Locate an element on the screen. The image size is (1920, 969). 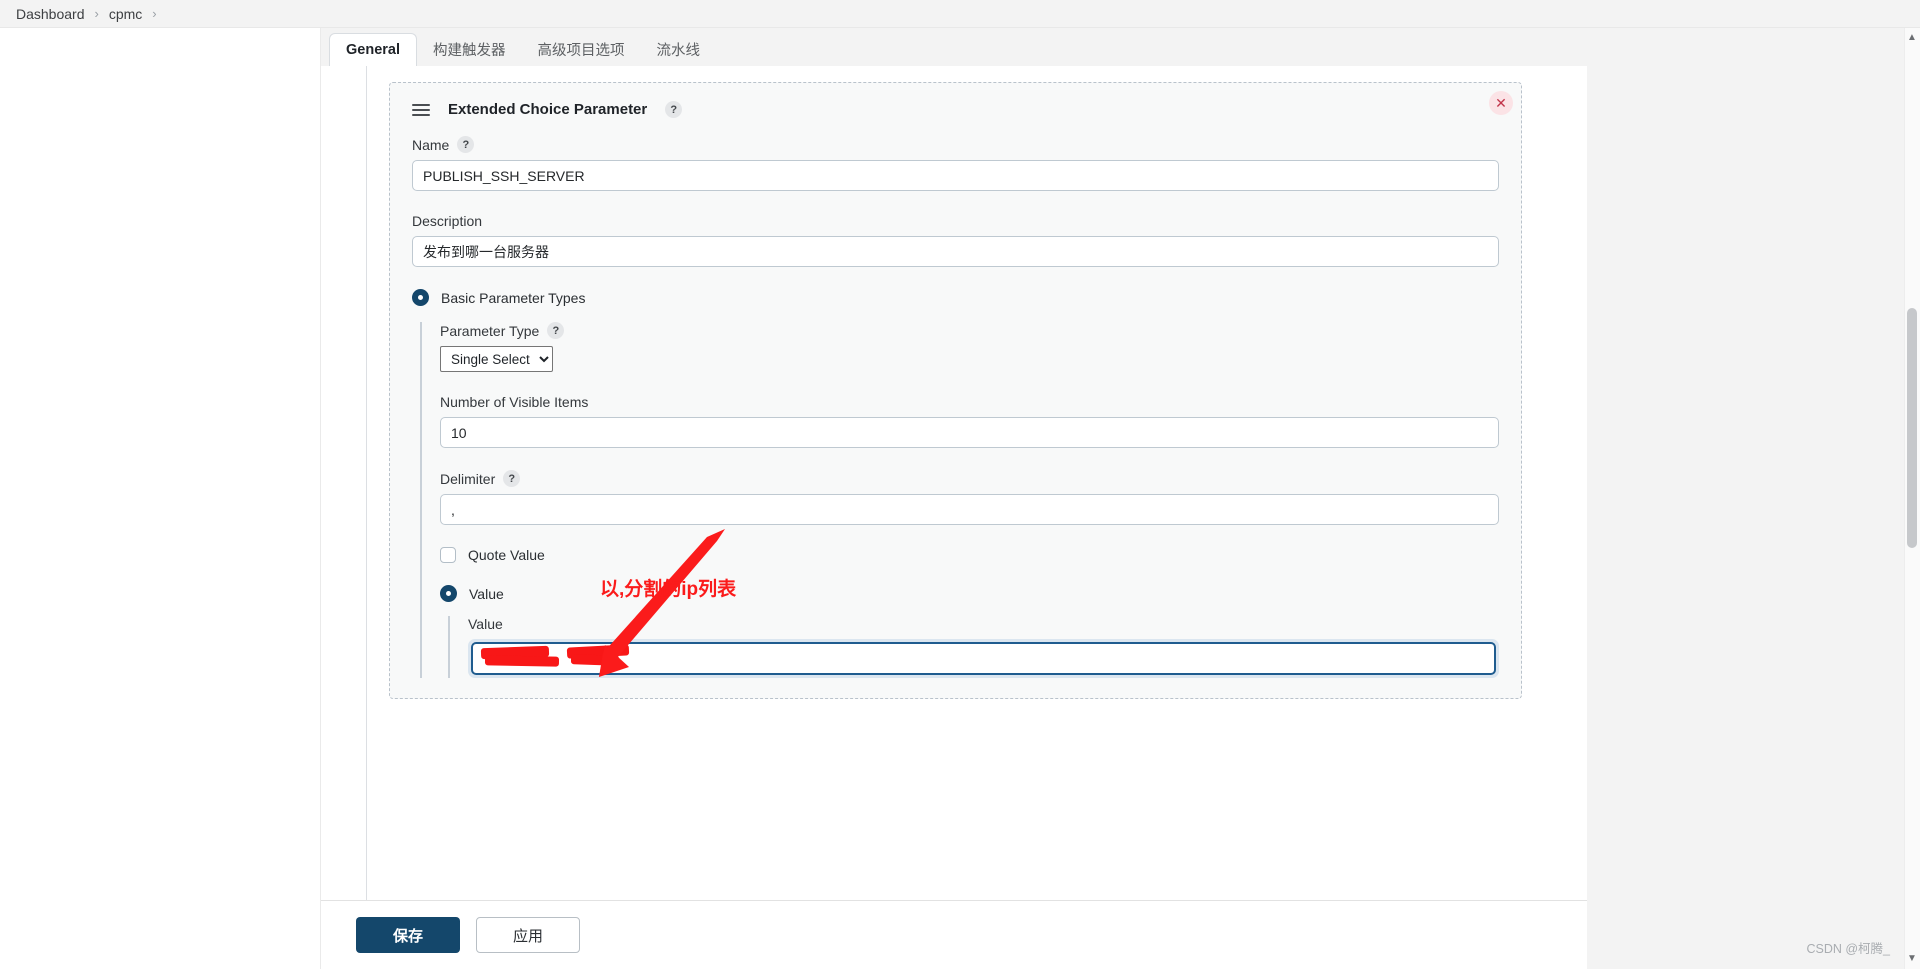
scroll-up-arrow-icon: ▲ is located at coordinates (1912, 38).